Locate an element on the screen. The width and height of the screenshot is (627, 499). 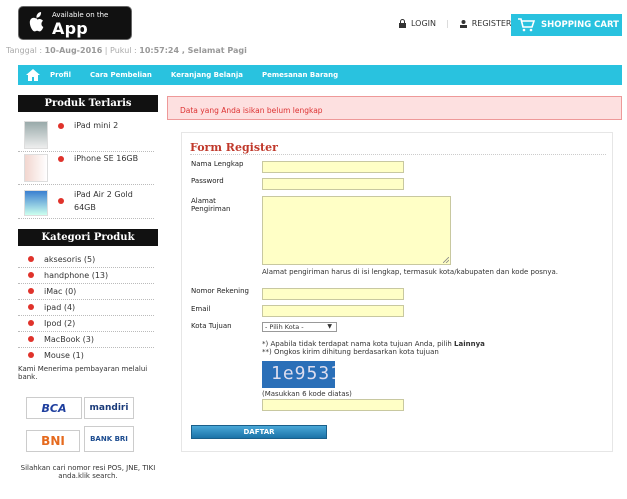
city-note-other: Lainnya is located at coordinates (469, 344).